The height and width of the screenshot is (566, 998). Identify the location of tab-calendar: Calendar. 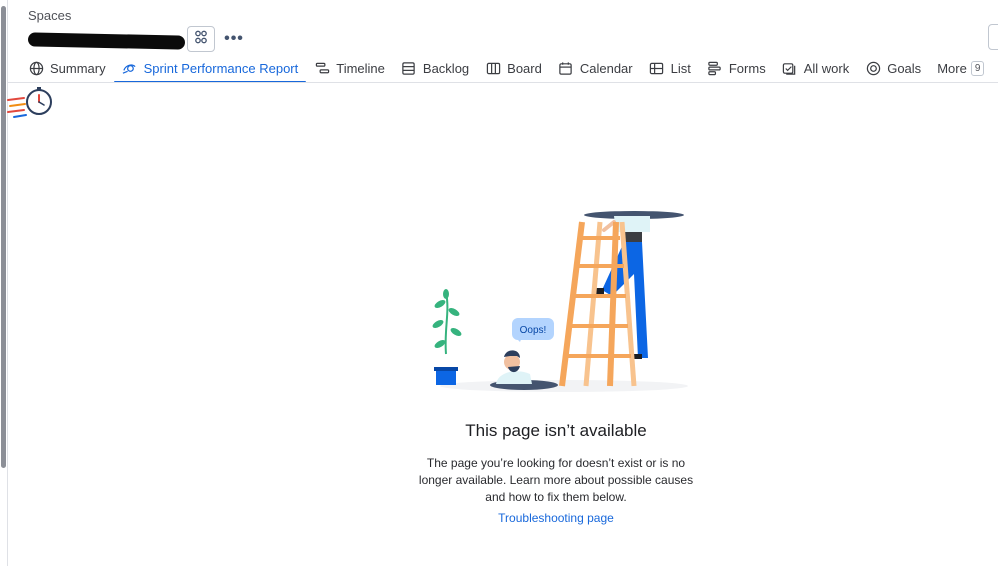
(595, 68).